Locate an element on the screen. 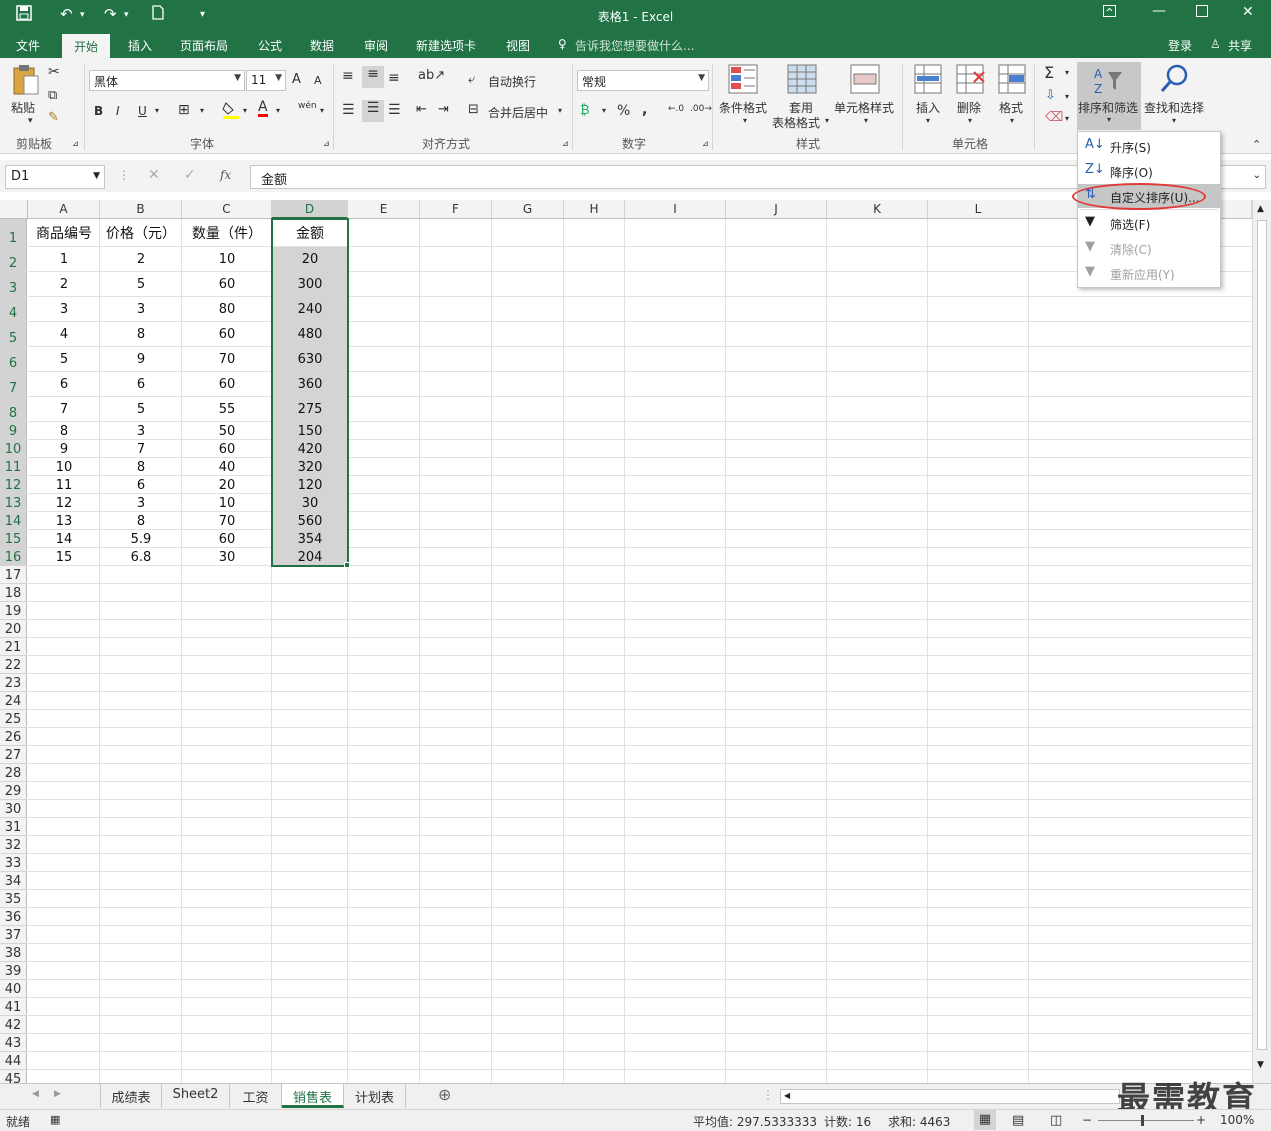  phonetic-icon: wén is located at coordinates (307, 106).